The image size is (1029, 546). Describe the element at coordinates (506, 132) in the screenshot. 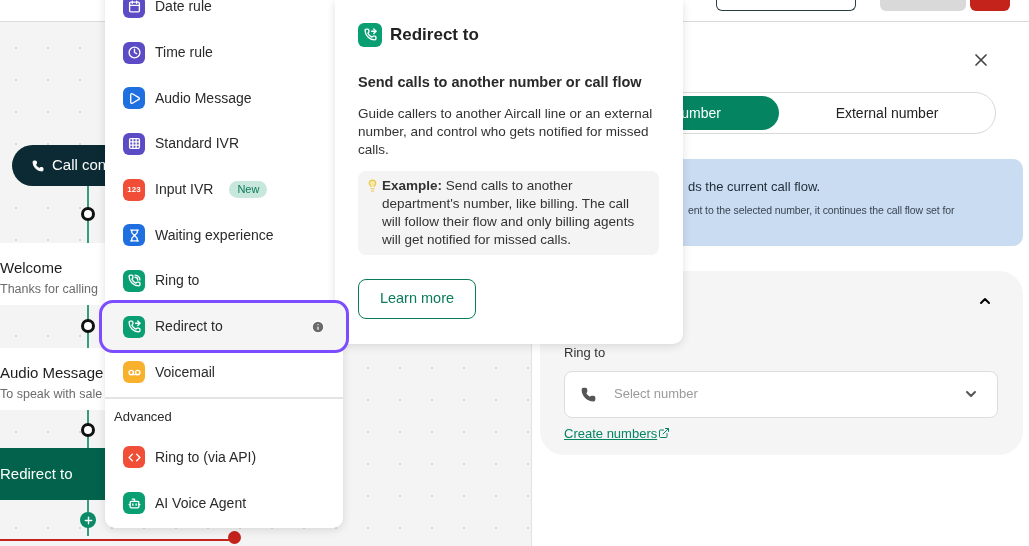

I see `popover-description: Guide callers to another Aircall line or an external number, and control who gets notified for missed calls.` at that location.